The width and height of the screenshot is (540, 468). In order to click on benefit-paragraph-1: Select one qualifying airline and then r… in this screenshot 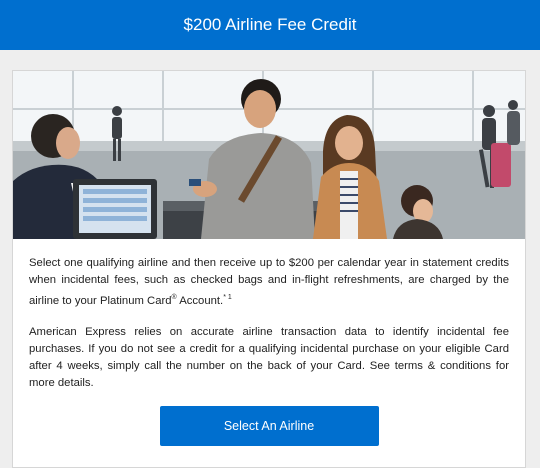, I will do `click(269, 282)`.